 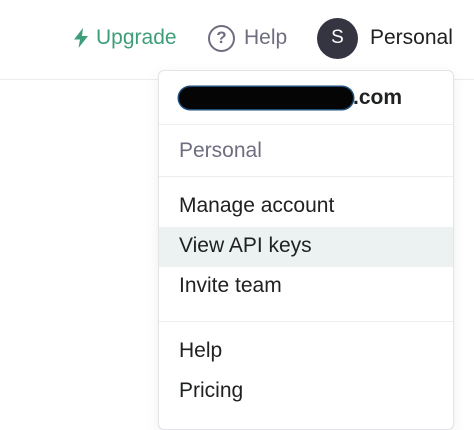 What do you see at coordinates (266, 98) in the screenshot?
I see `redacted-email-mark` at bounding box center [266, 98].